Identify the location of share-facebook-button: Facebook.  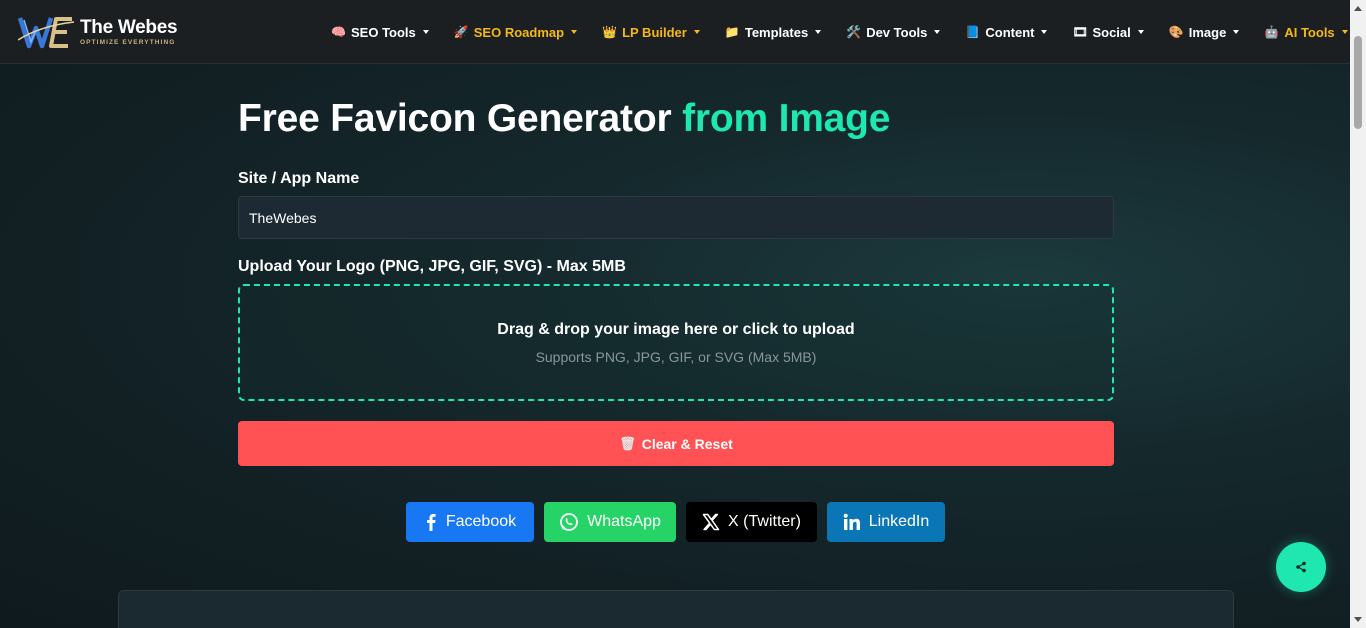
(470, 522).